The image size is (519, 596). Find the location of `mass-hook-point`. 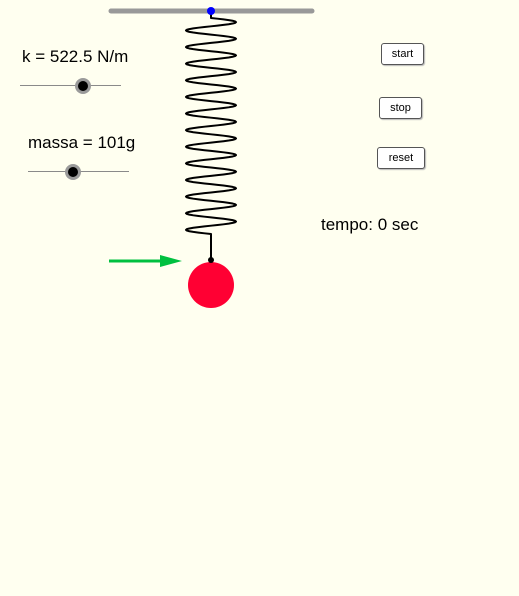

mass-hook-point is located at coordinates (211, 260).